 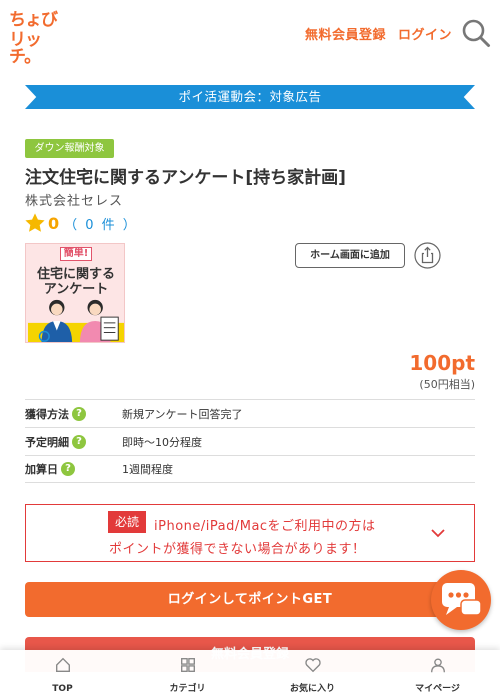 What do you see at coordinates (312, 689) in the screenshot?
I see `nav-label-favorites: お気に入り` at bounding box center [312, 689].